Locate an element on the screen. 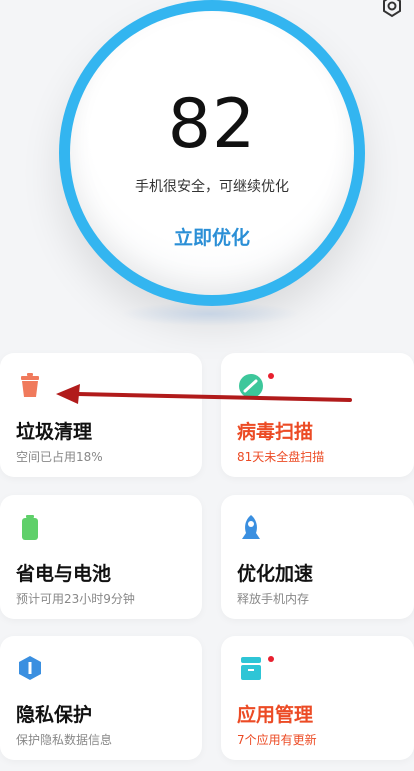 The image size is (414, 771). card-subtitle: 释放手机内存 is located at coordinates (273, 599).